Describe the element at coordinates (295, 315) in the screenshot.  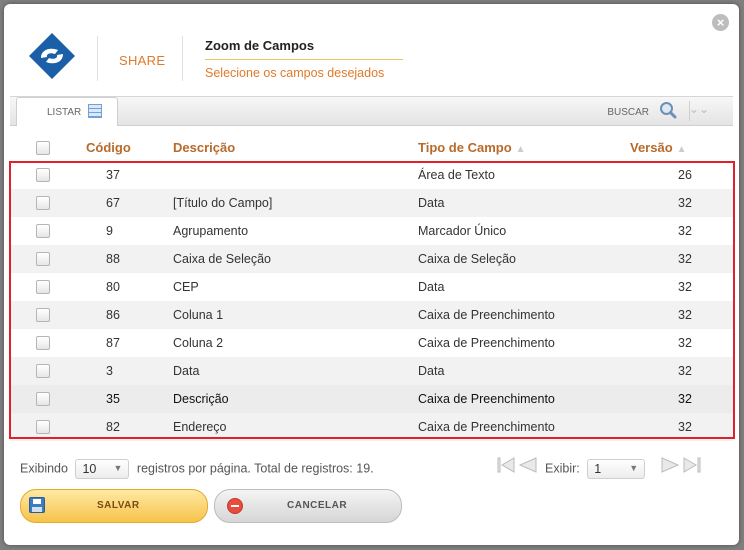
I see `cell-descricao: Coluna 1` at that location.